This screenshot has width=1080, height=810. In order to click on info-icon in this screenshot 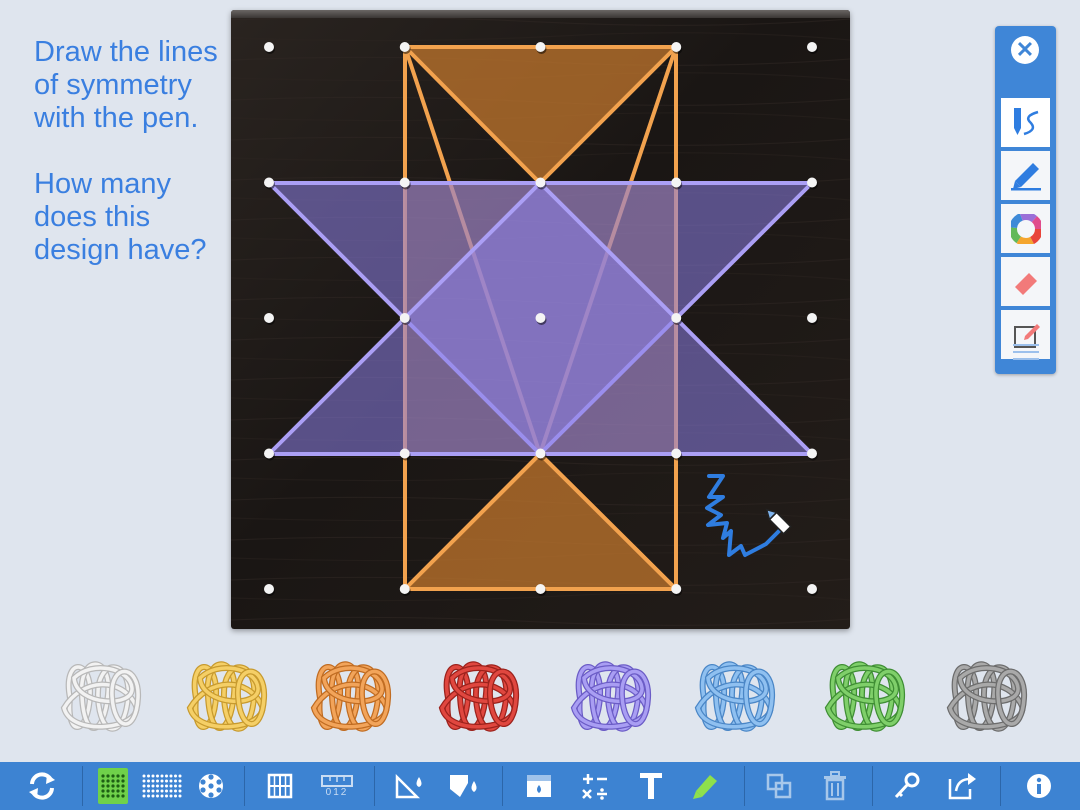, I will do `click(1039, 786)`.